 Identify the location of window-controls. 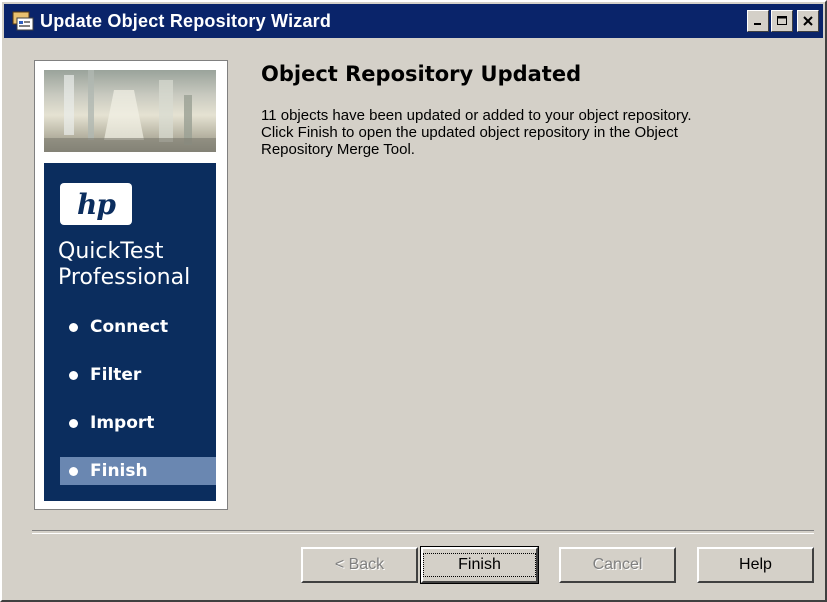
(783, 21).